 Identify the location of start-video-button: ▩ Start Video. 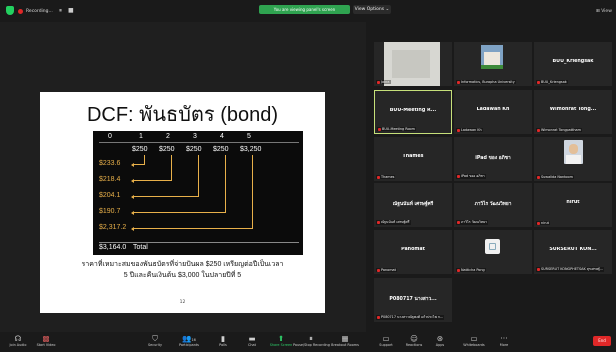
(46, 342).